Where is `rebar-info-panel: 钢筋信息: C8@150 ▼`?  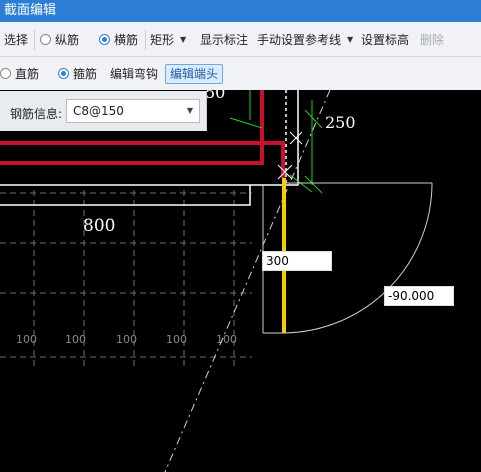
rebar-info-panel: 钢筋信息: C8@150 ▼ is located at coordinates (103, 111).